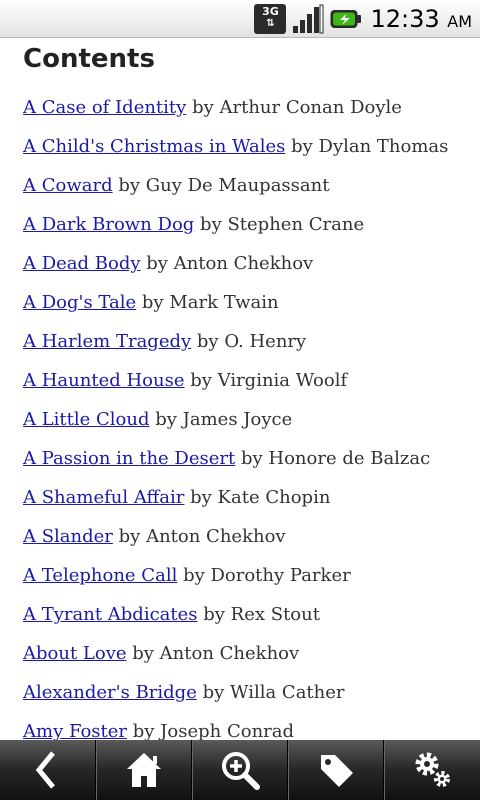 Image resolution: width=480 pixels, height=800 pixels. Describe the element at coordinates (68, 536) in the screenshot. I see `story-link: A Slander` at that location.